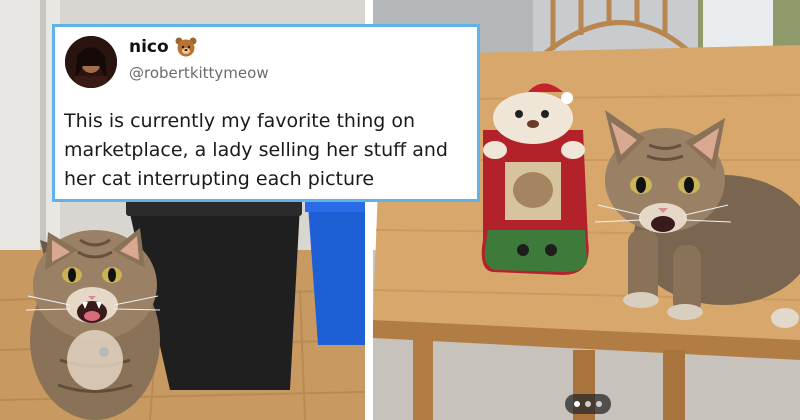 The image size is (800, 420). Describe the element at coordinates (199, 73) in the screenshot. I see `handle: @robertkittymeow` at that location.